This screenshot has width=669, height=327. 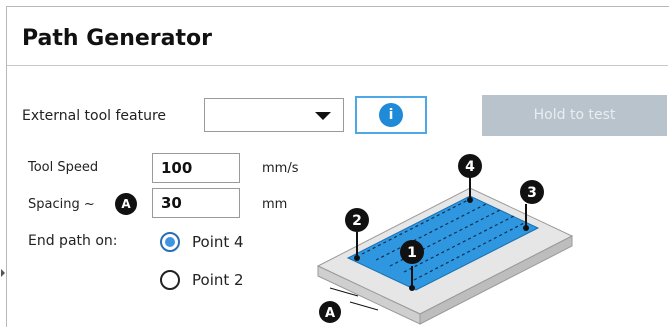 I want to click on page-title: Path Generator, so click(x=117, y=38).